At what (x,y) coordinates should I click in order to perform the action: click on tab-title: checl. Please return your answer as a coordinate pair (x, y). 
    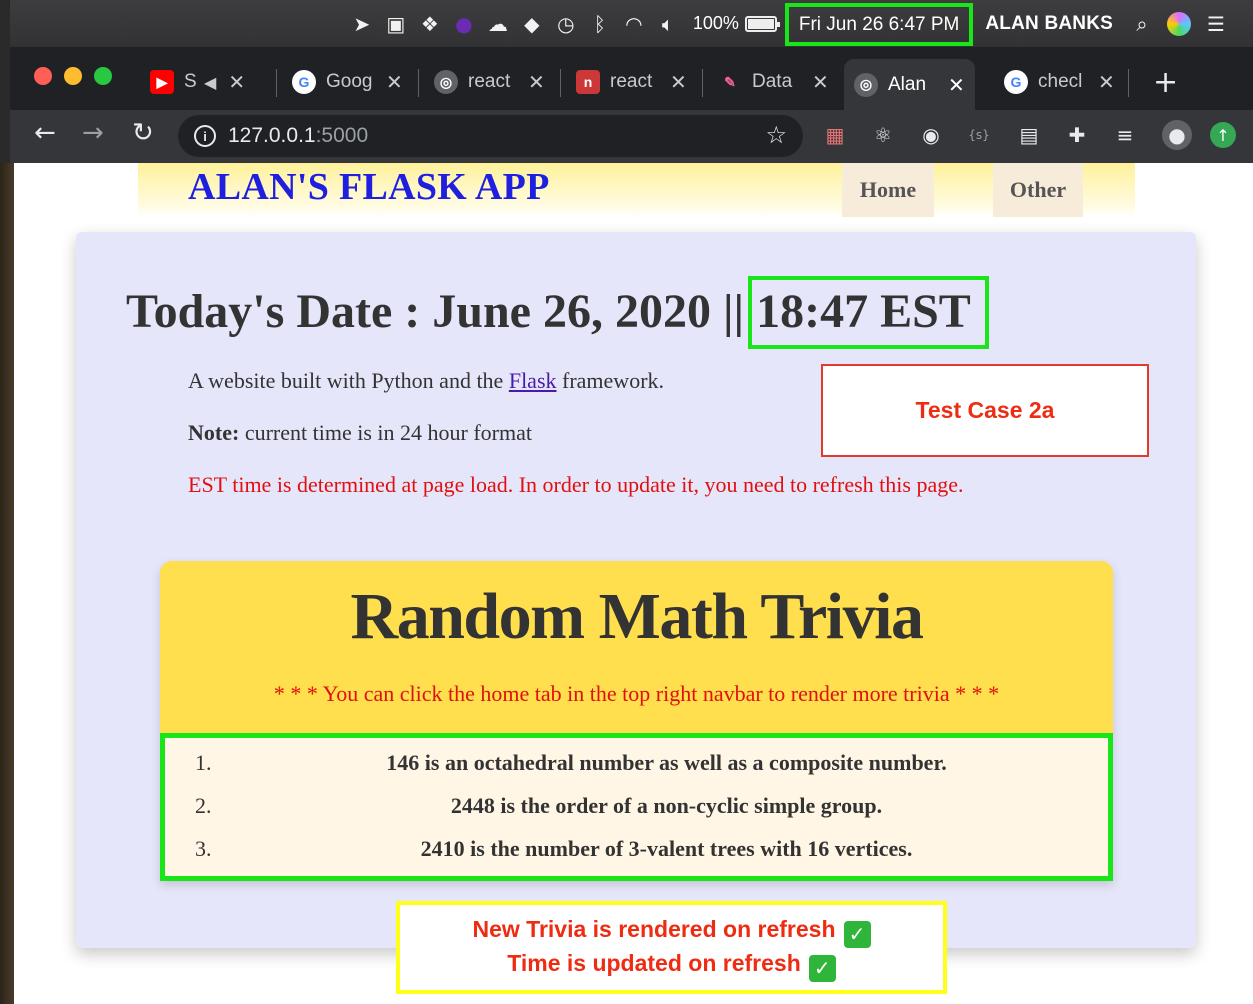
    Looking at the image, I should click on (1060, 81).